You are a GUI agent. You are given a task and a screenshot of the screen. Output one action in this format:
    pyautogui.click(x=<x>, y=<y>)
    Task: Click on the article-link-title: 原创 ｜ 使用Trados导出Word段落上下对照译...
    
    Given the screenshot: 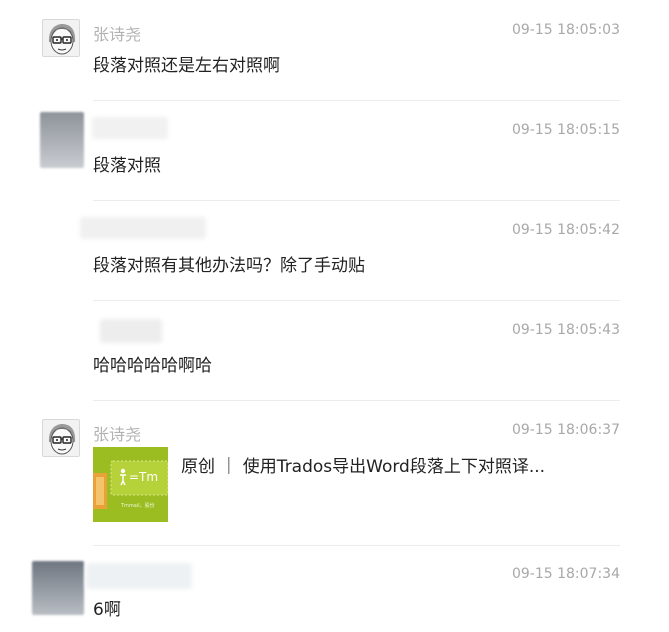 What is the action you would take?
    pyautogui.click(x=363, y=464)
    